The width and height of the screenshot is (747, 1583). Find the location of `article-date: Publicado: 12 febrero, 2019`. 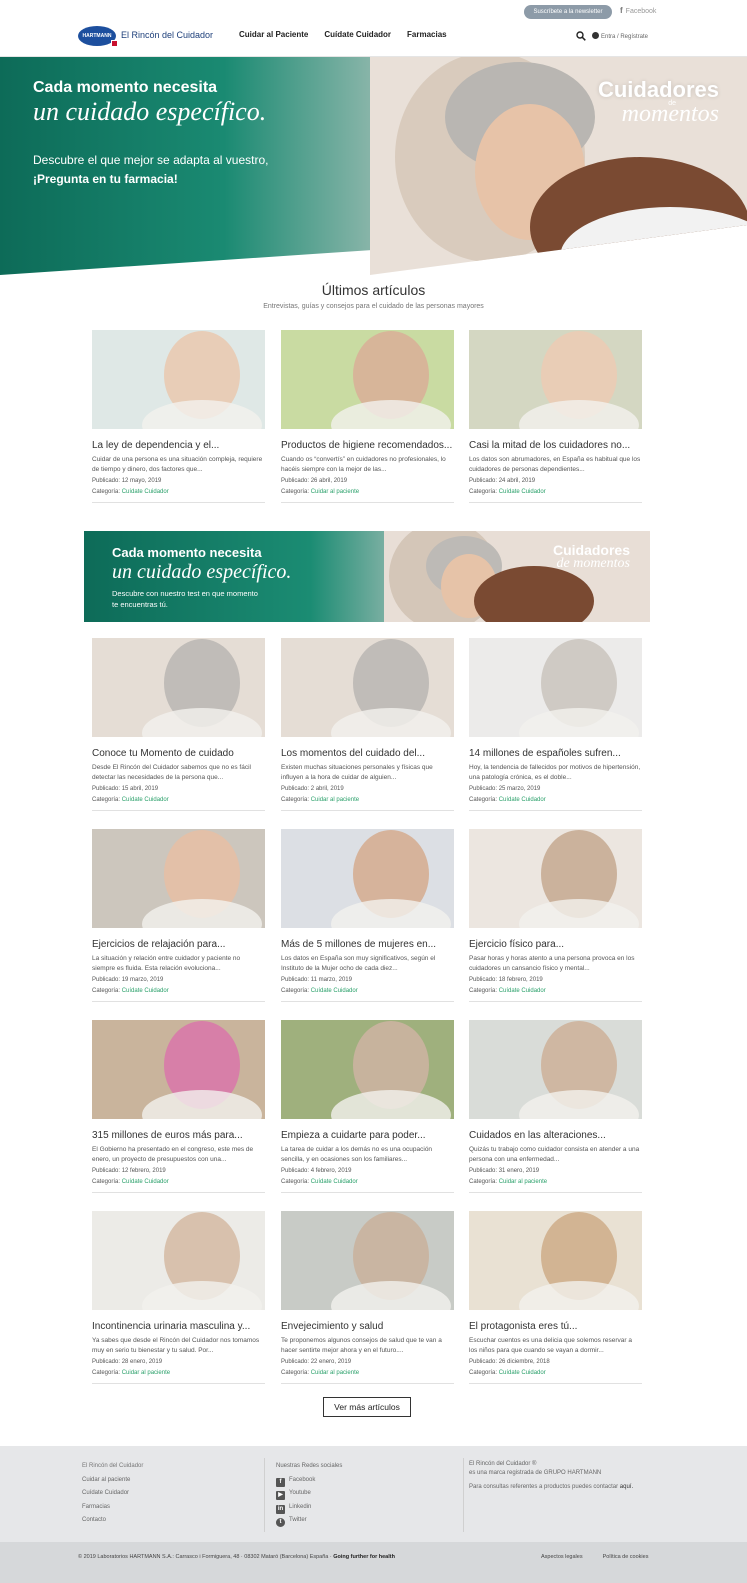

article-date: Publicado: 12 febrero, 2019 is located at coordinates (178, 1171).